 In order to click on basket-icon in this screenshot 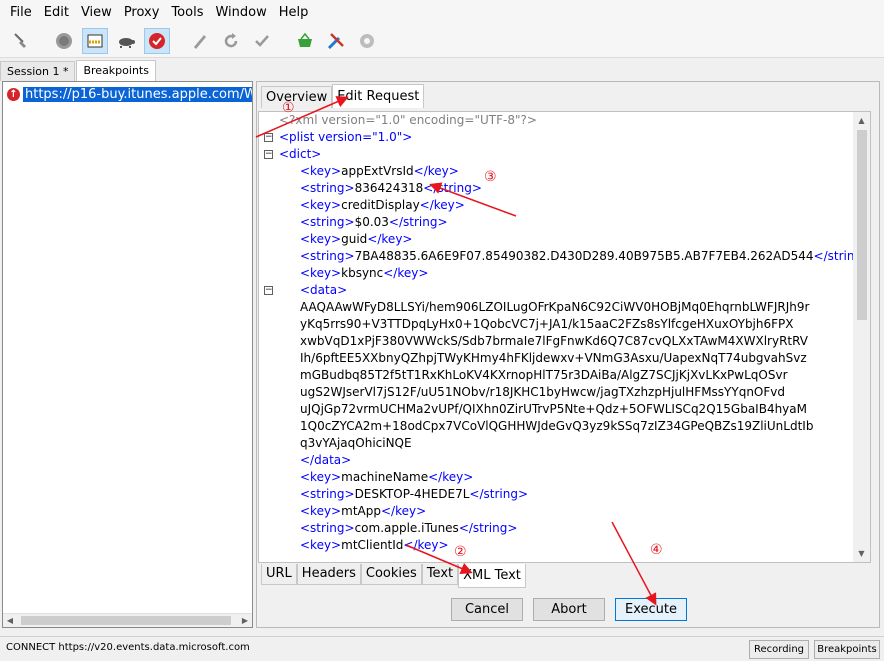, I will do `click(305, 41)`.